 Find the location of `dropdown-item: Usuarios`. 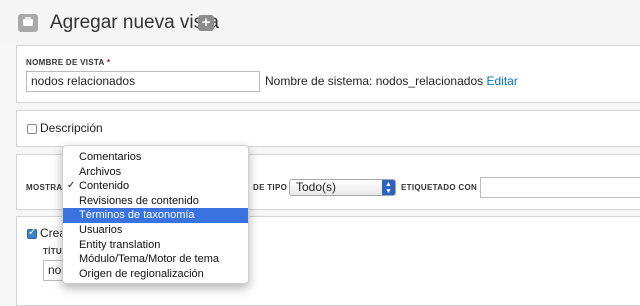

dropdown-item: Usuarios is located at coordinates (155, 230).